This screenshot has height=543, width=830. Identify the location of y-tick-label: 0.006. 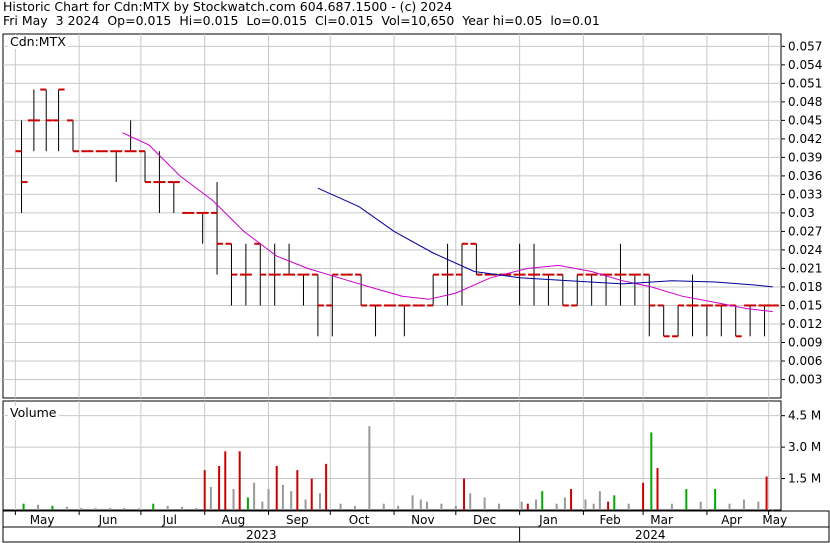
(805, 361).